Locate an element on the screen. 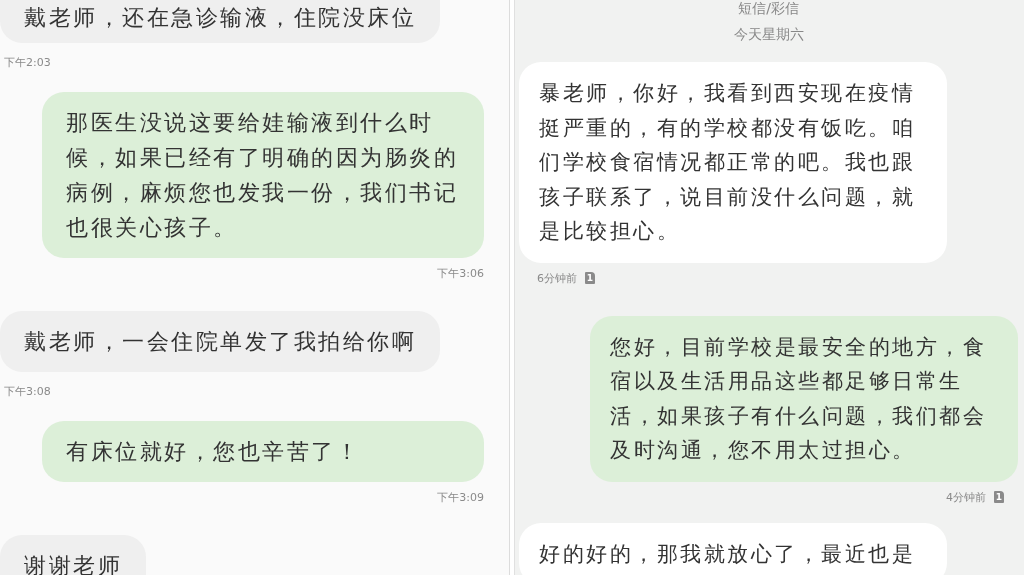  message-time: 下午3:06 is located at coordinates (460, 273).